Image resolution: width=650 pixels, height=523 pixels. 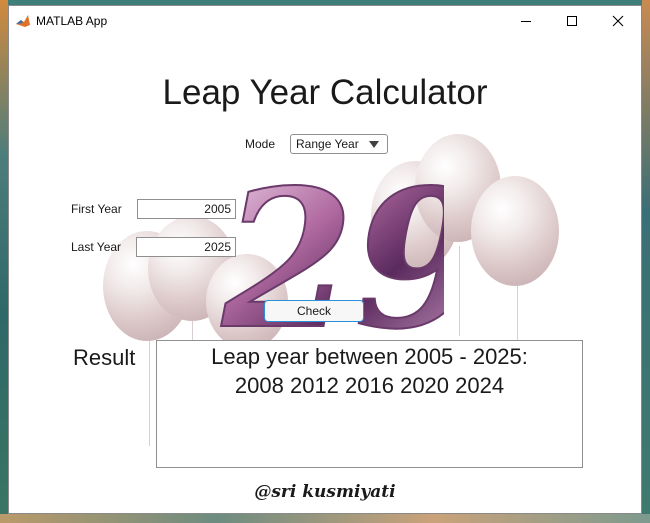 I want to click on first-year-input: 2005, so click(x=186, y=209).